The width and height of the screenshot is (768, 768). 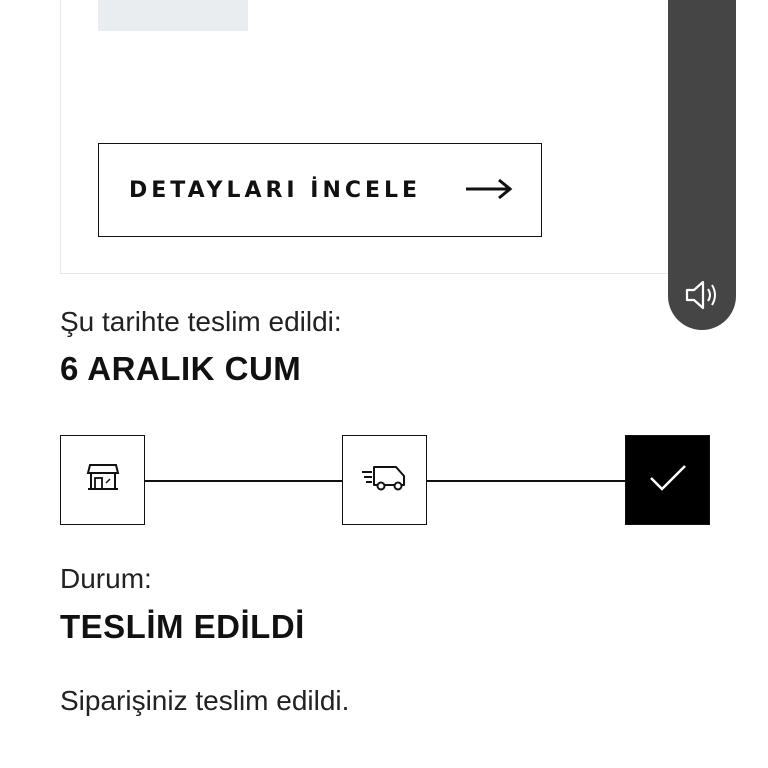 I want to click on view-details-label: DETAYLARI İNCELE, so click(x=275, y=190).